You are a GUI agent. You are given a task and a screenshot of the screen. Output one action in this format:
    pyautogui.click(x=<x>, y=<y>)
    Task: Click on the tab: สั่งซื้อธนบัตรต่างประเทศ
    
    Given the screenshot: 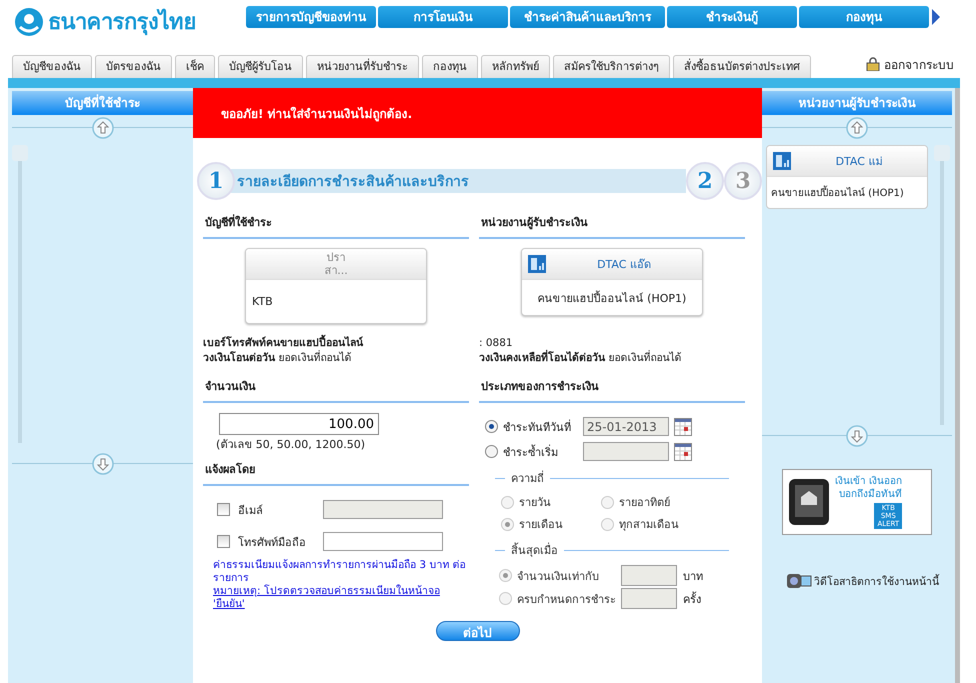 What is the action you would take?
    pyautogui.click(x=742, y=66)
    